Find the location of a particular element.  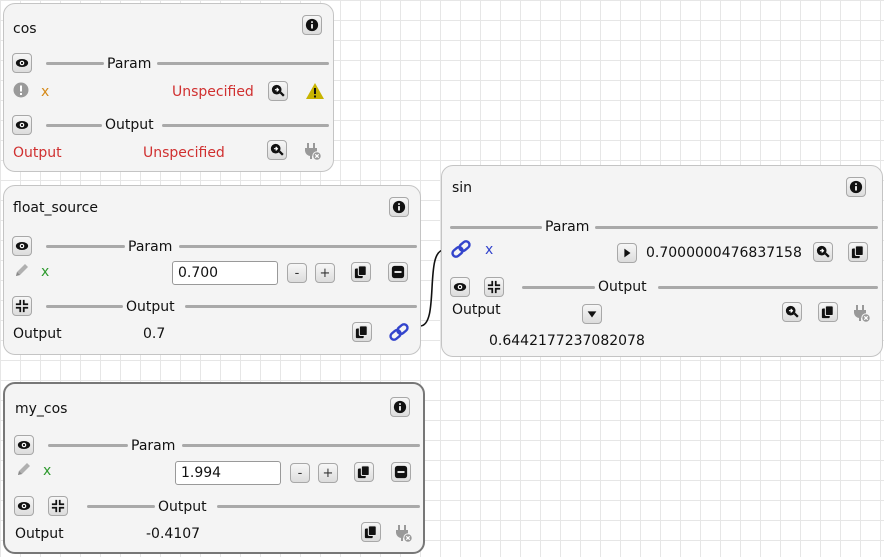

output-value: Unspecified is located at coordinates (184, 153).